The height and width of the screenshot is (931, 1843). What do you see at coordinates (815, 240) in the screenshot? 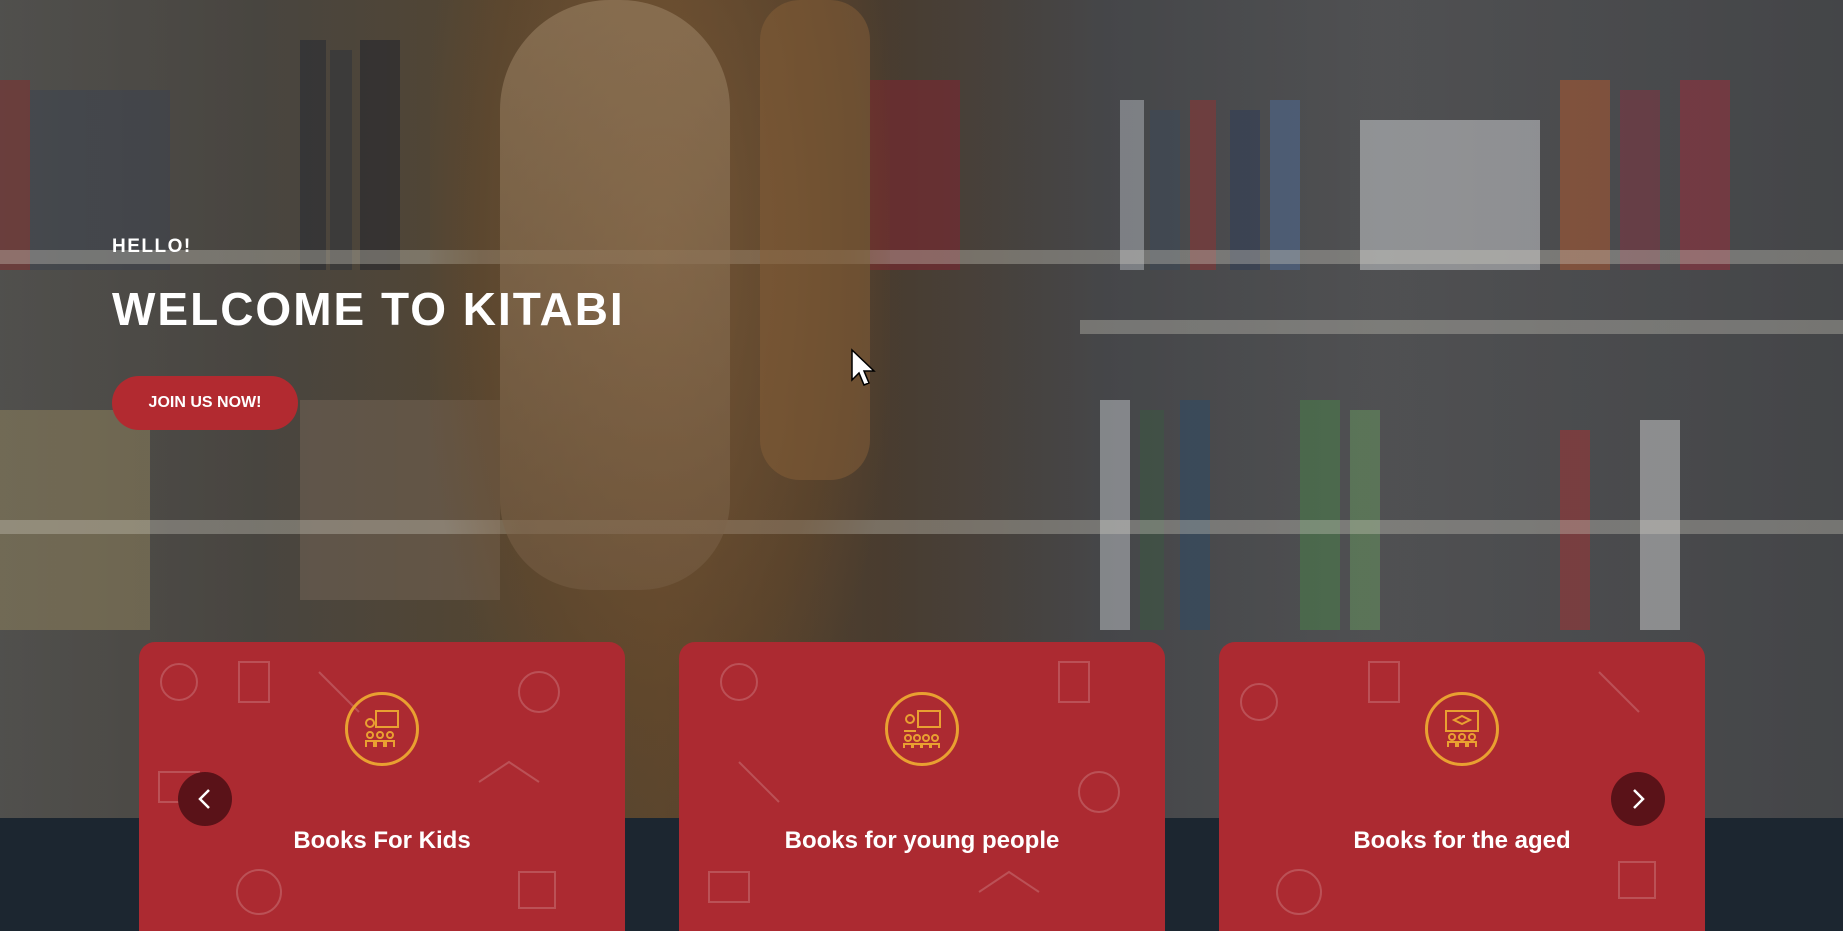
I see `person-arm` at bounding box center [815, 240].